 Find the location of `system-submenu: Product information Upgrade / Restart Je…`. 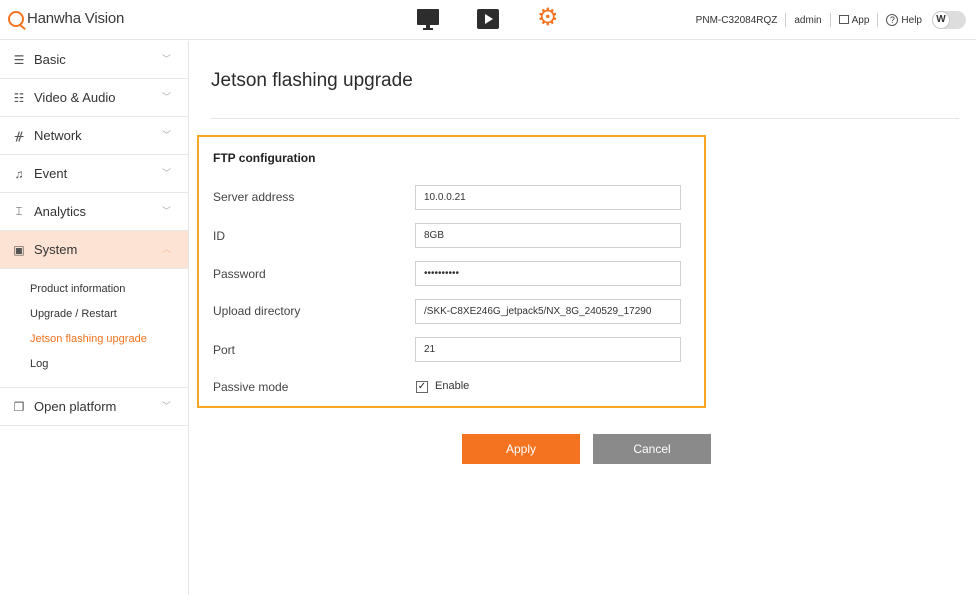

system-submenu: Product information Upgrade / Restart Je… is located at coordinates (94, 328).